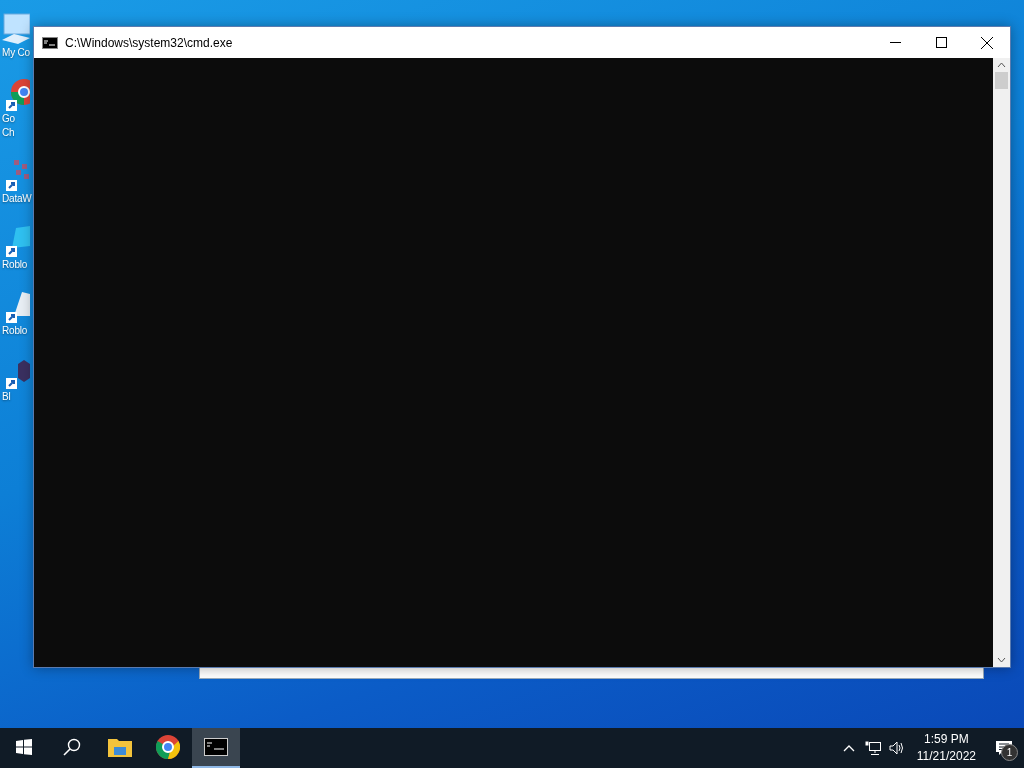 The image size is (1024, 768). Describe the element at coordinates (872, 748) in the screenshot. I see `network-icon` at that location.